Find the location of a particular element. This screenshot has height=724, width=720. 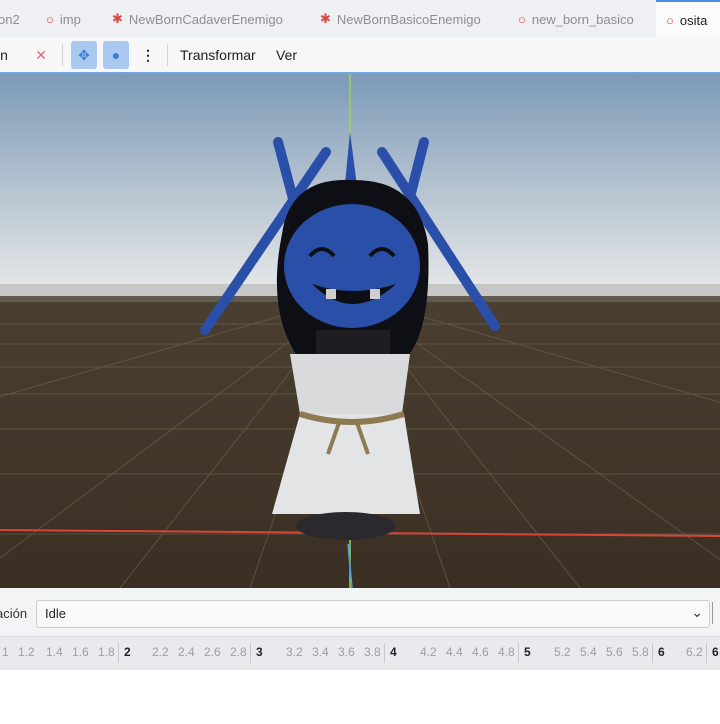

animation-selected-value: Idle is located at coordinates (55, 613).